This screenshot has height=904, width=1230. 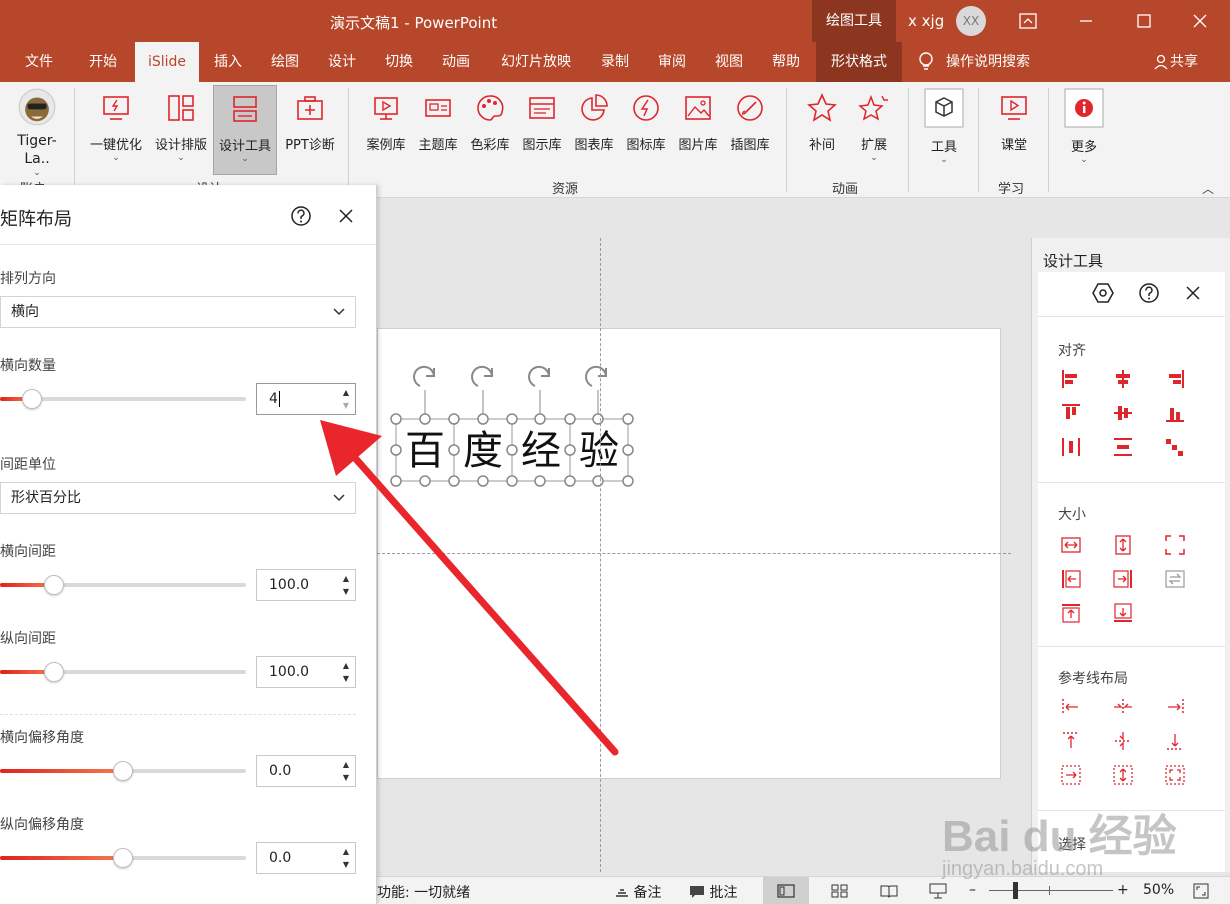 I want to click on align-right-icon, so click(x=1175, y=379).